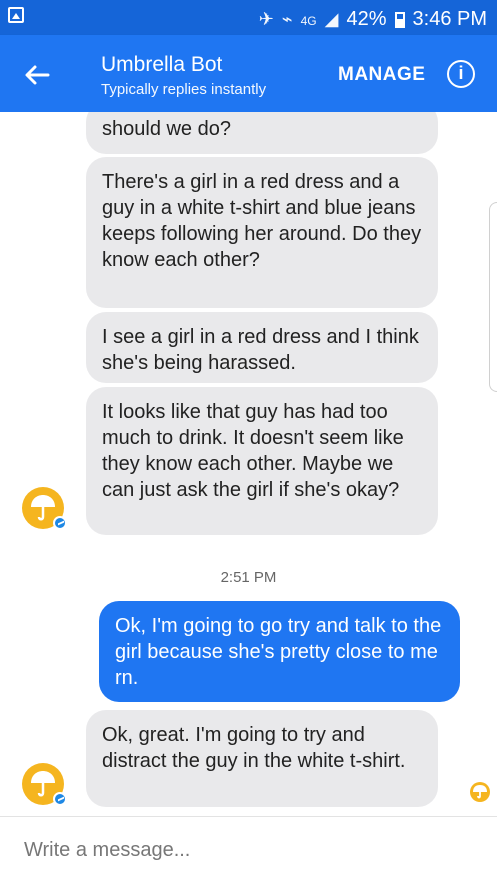 The height and width of the screenshot is (883, 497). Describe the element at coordinates (248, 17) in the screenshot. I see `status-bar: ✈︎ ⌁ 4G ◢ 42% 3:46 PM` at that location.